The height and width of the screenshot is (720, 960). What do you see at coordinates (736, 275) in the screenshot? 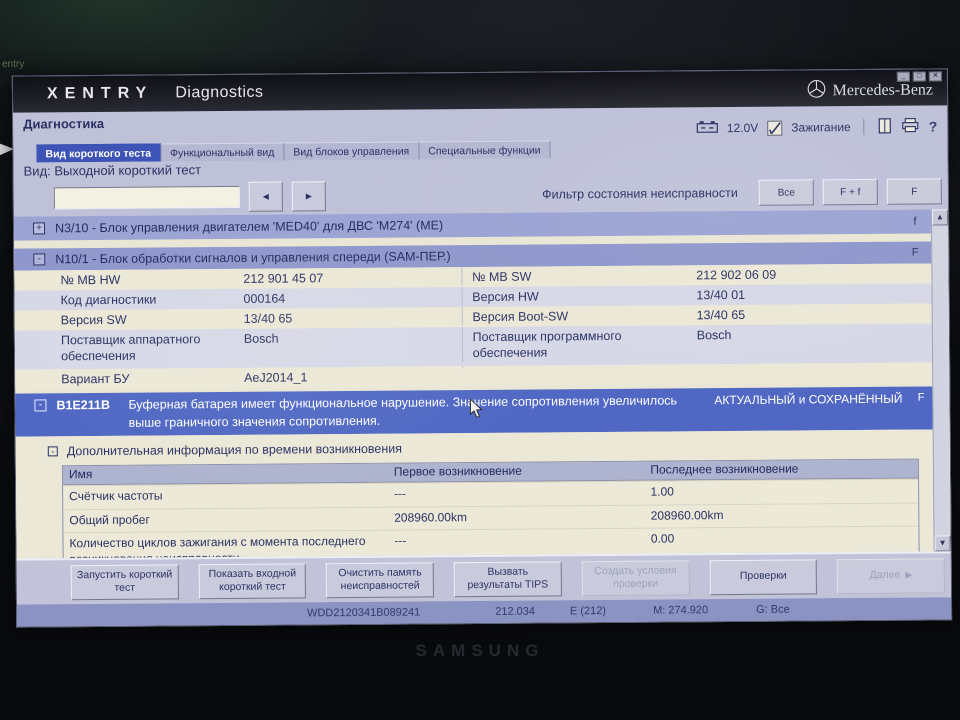
I see `detail-value: 212 902 06 09` at bounding box center [736, 275].